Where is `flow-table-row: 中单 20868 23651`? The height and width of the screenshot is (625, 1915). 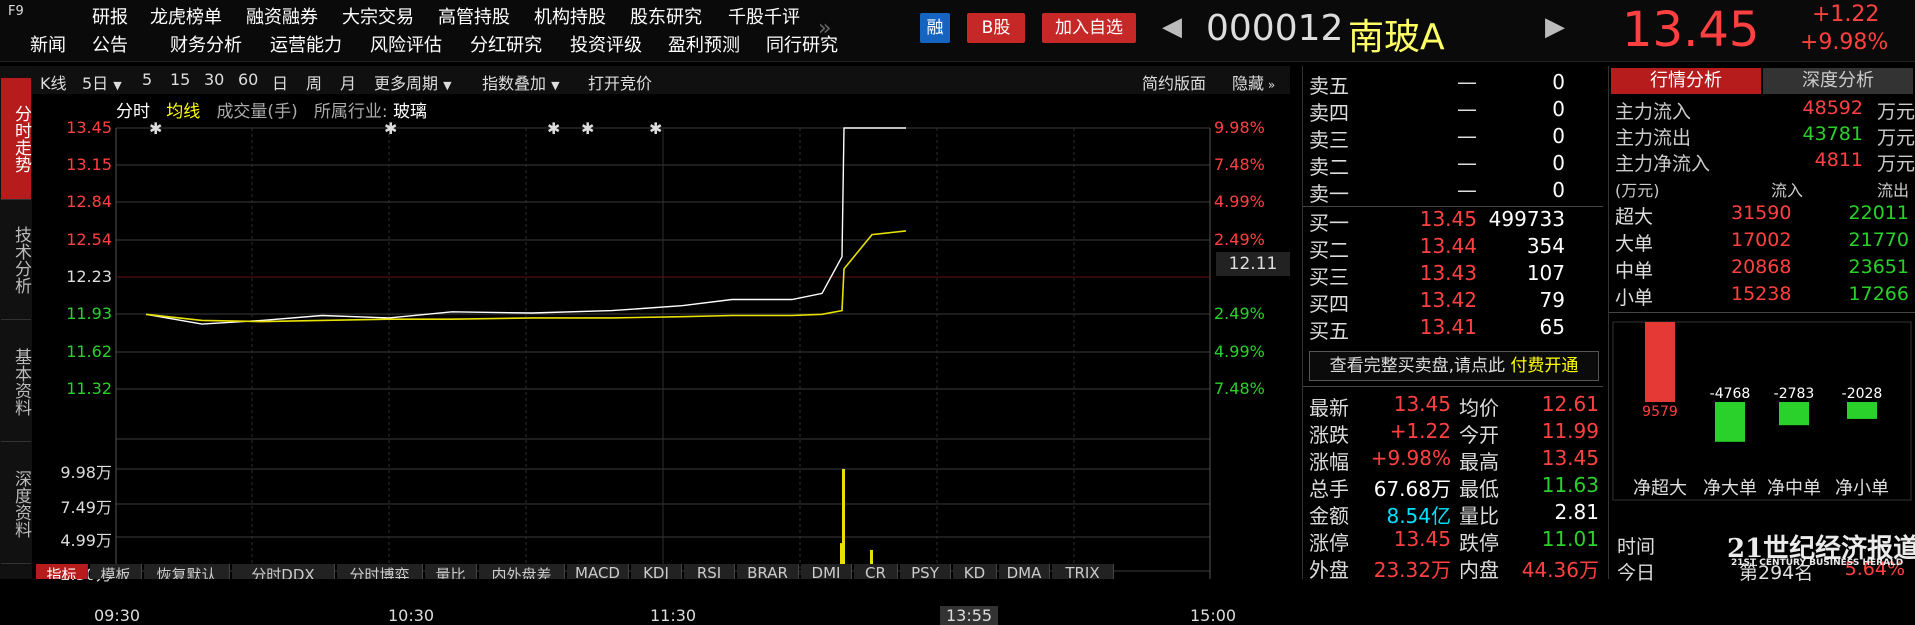 flow-table-row: 中单 20868 23651 is located at coordinates (1765, 269).